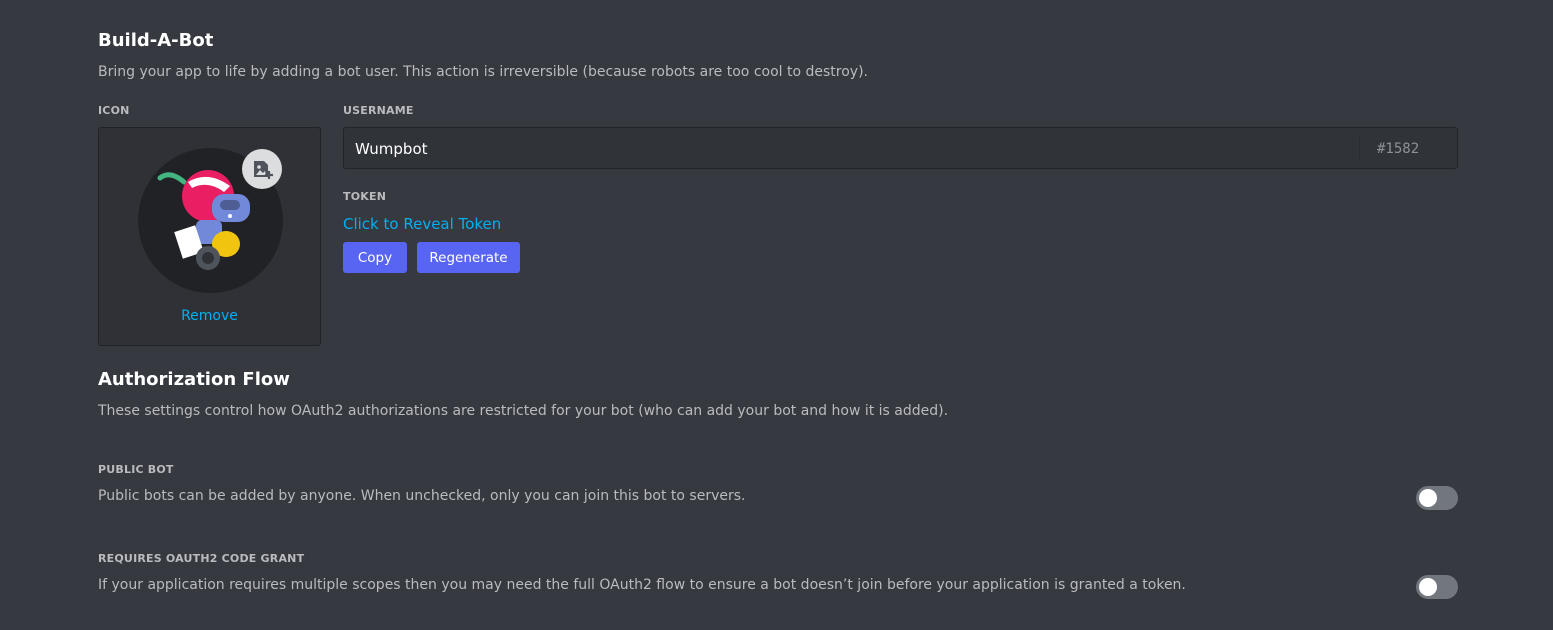 This screenshot has width=1553, height=630. What do you see at coordinates (262, 169) in the screenshot?
I see `image-upload-icon` at bounding box center [262, 169].